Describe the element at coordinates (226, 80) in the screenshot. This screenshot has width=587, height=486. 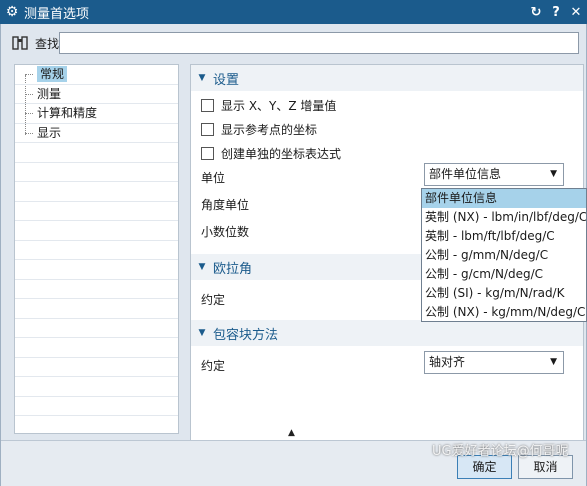
I see `settings-section-title: 设置` at that location.